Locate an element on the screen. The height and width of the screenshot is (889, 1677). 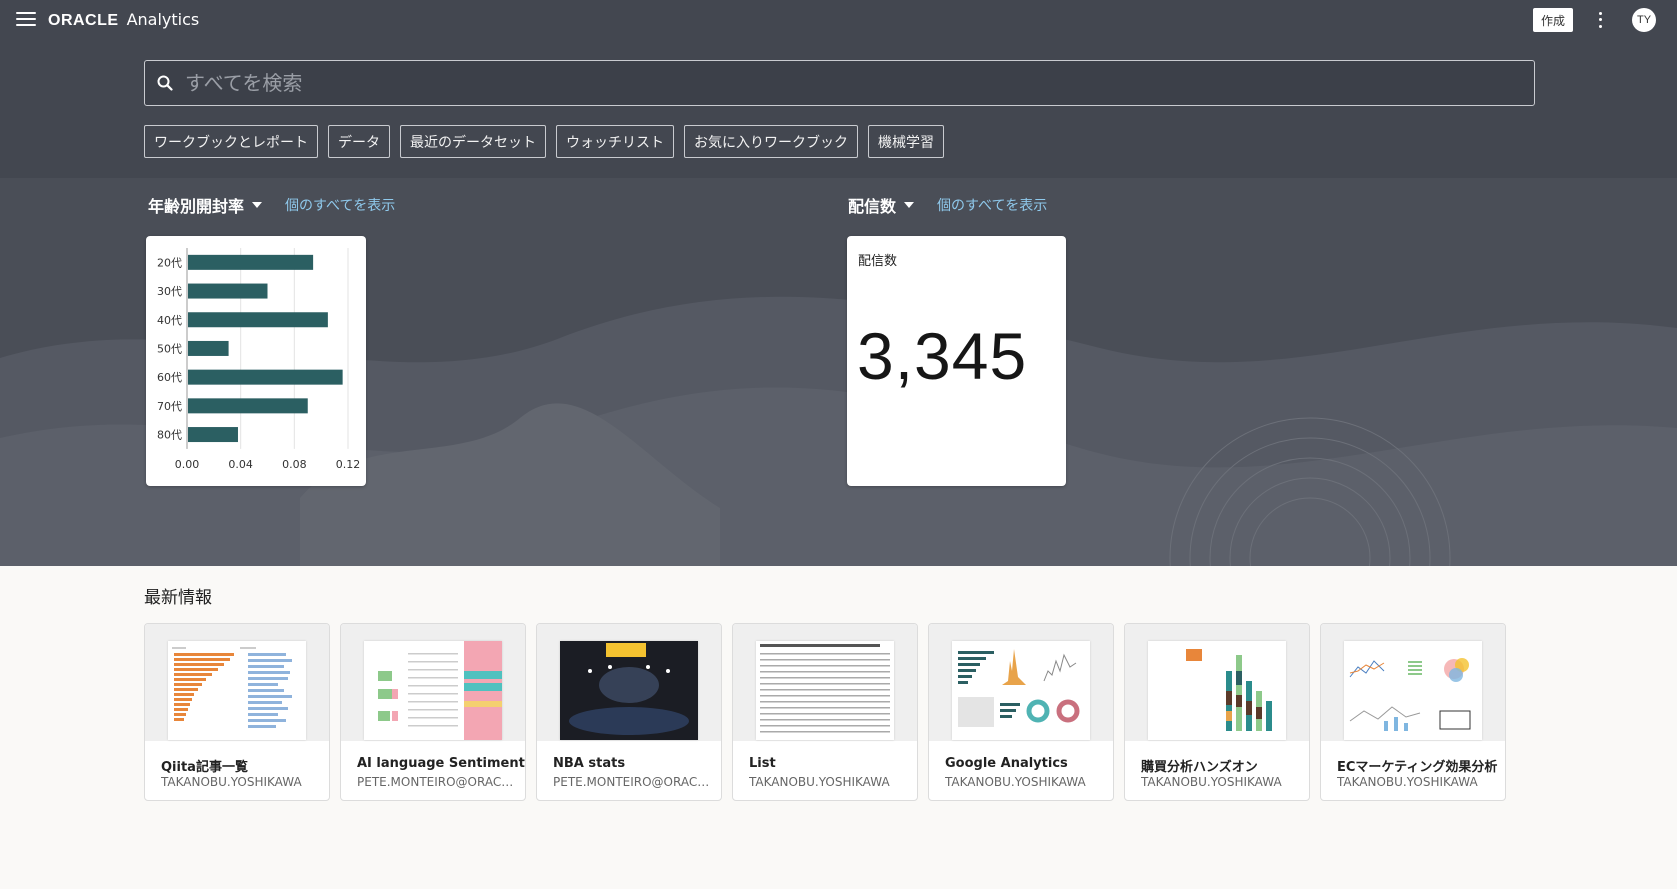
product-name: Analytics is located at coordinates (163, 19).